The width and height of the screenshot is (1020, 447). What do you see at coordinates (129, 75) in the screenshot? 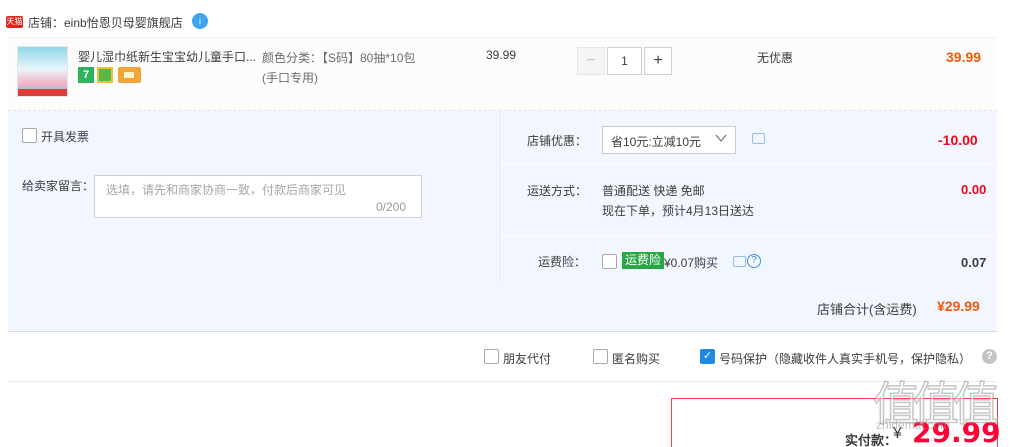
I see `card-payment-icon` at bounding box center [129, 75].